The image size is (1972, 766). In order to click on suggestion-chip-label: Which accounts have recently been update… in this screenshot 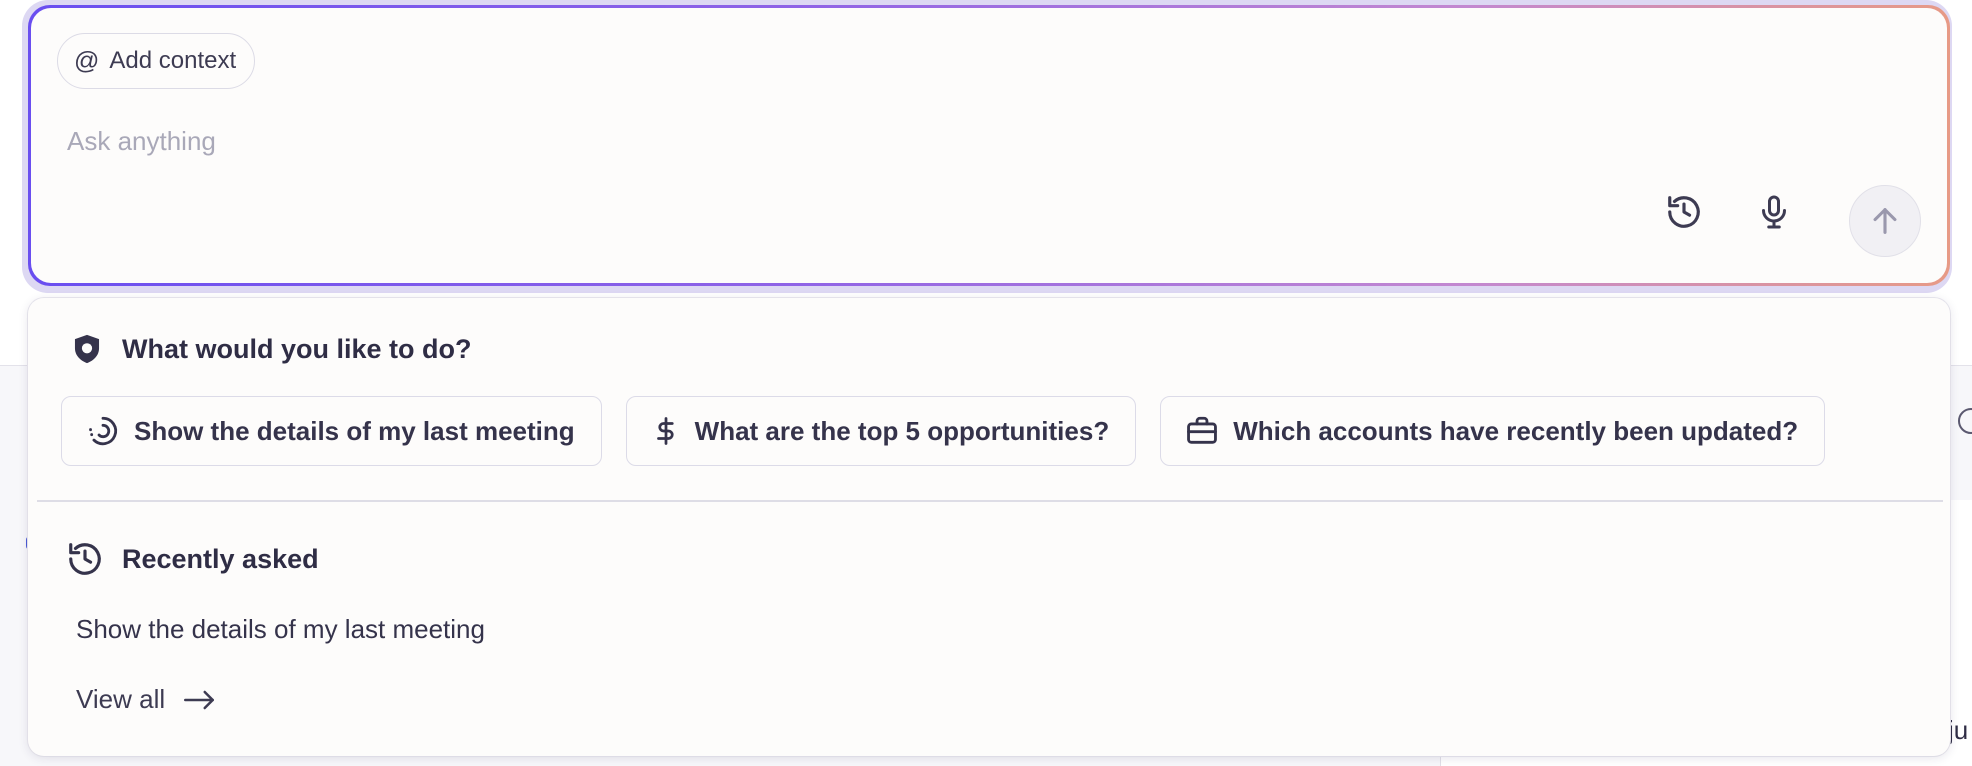, I will do `click(1516, 430)`.